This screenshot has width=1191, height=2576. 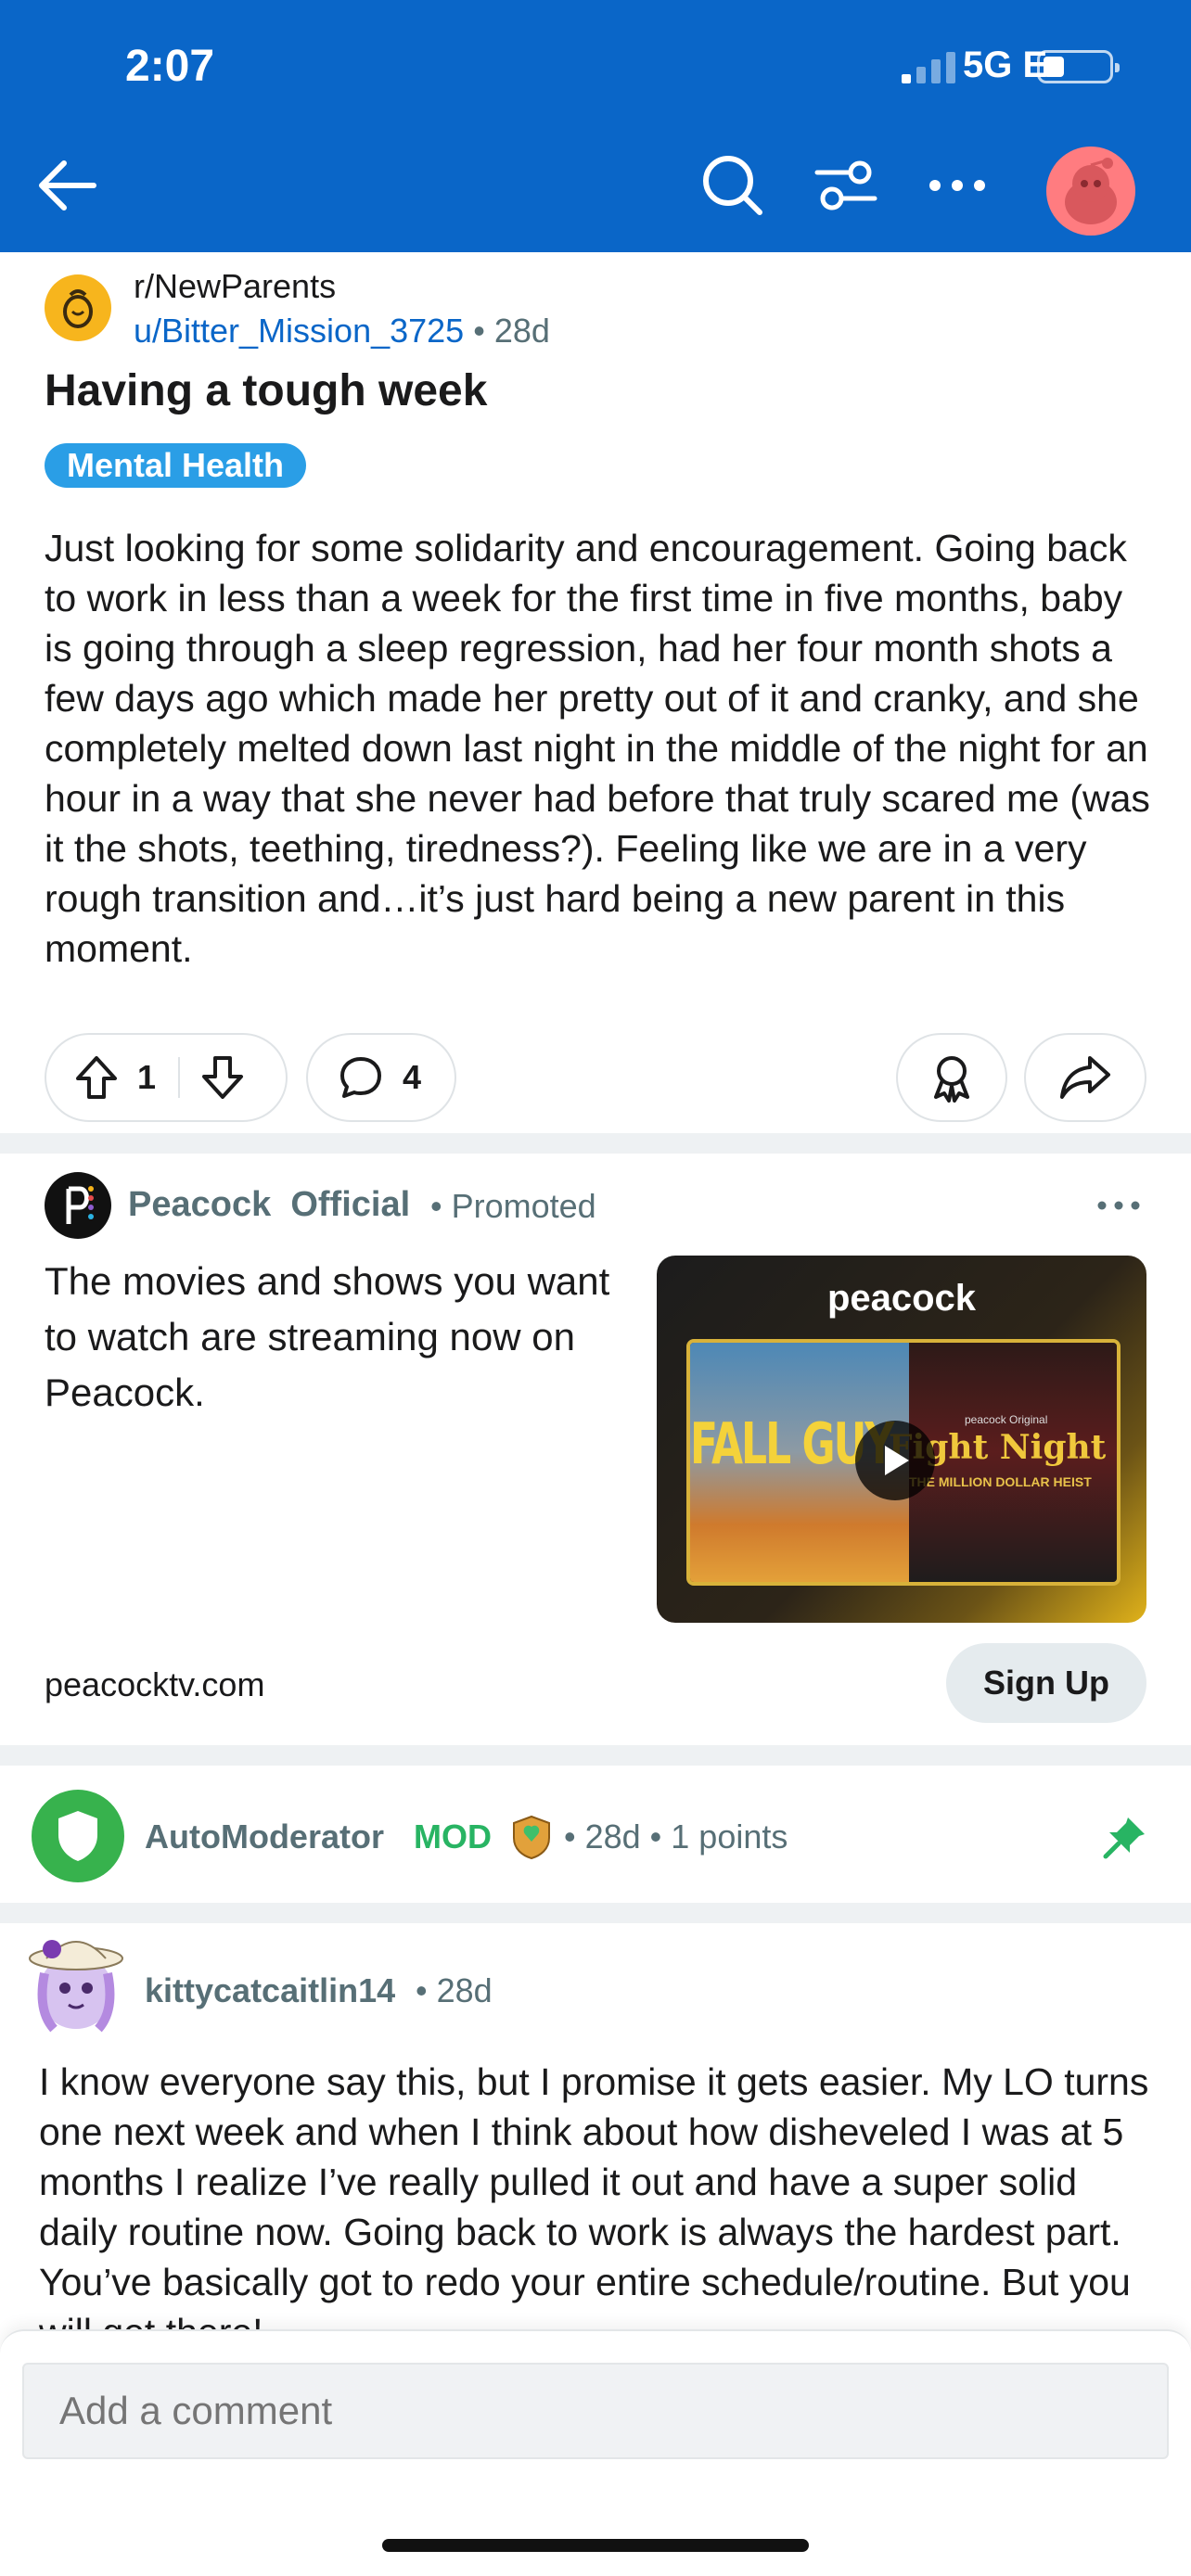 I want to click on sign-up-button: Sign Up, so click(x=1046, y=1683).